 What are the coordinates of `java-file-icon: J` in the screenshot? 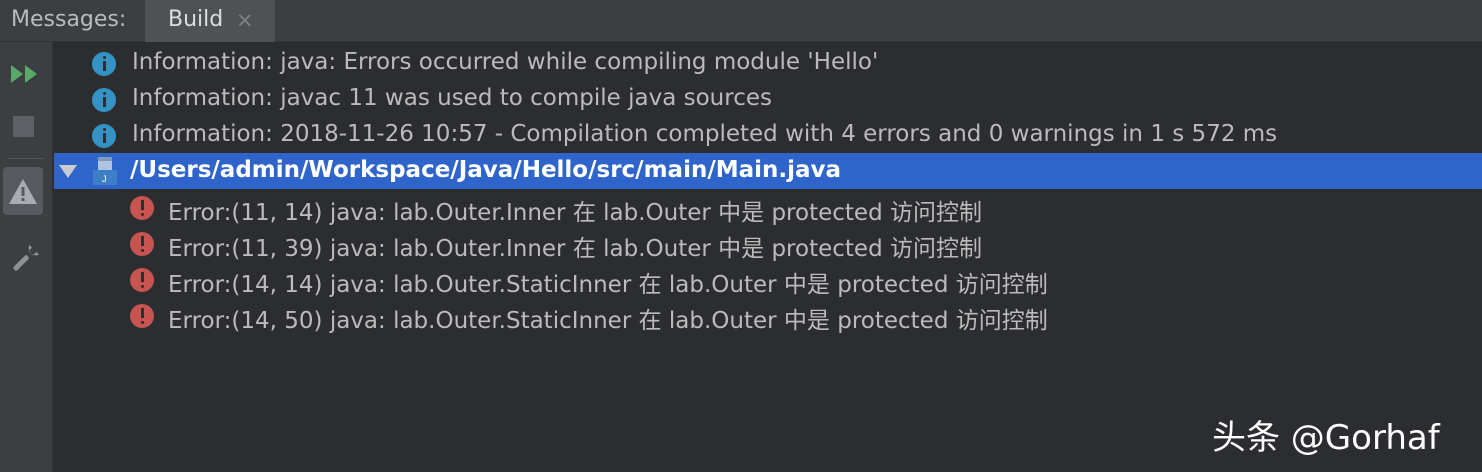 It's located at (105, 171).